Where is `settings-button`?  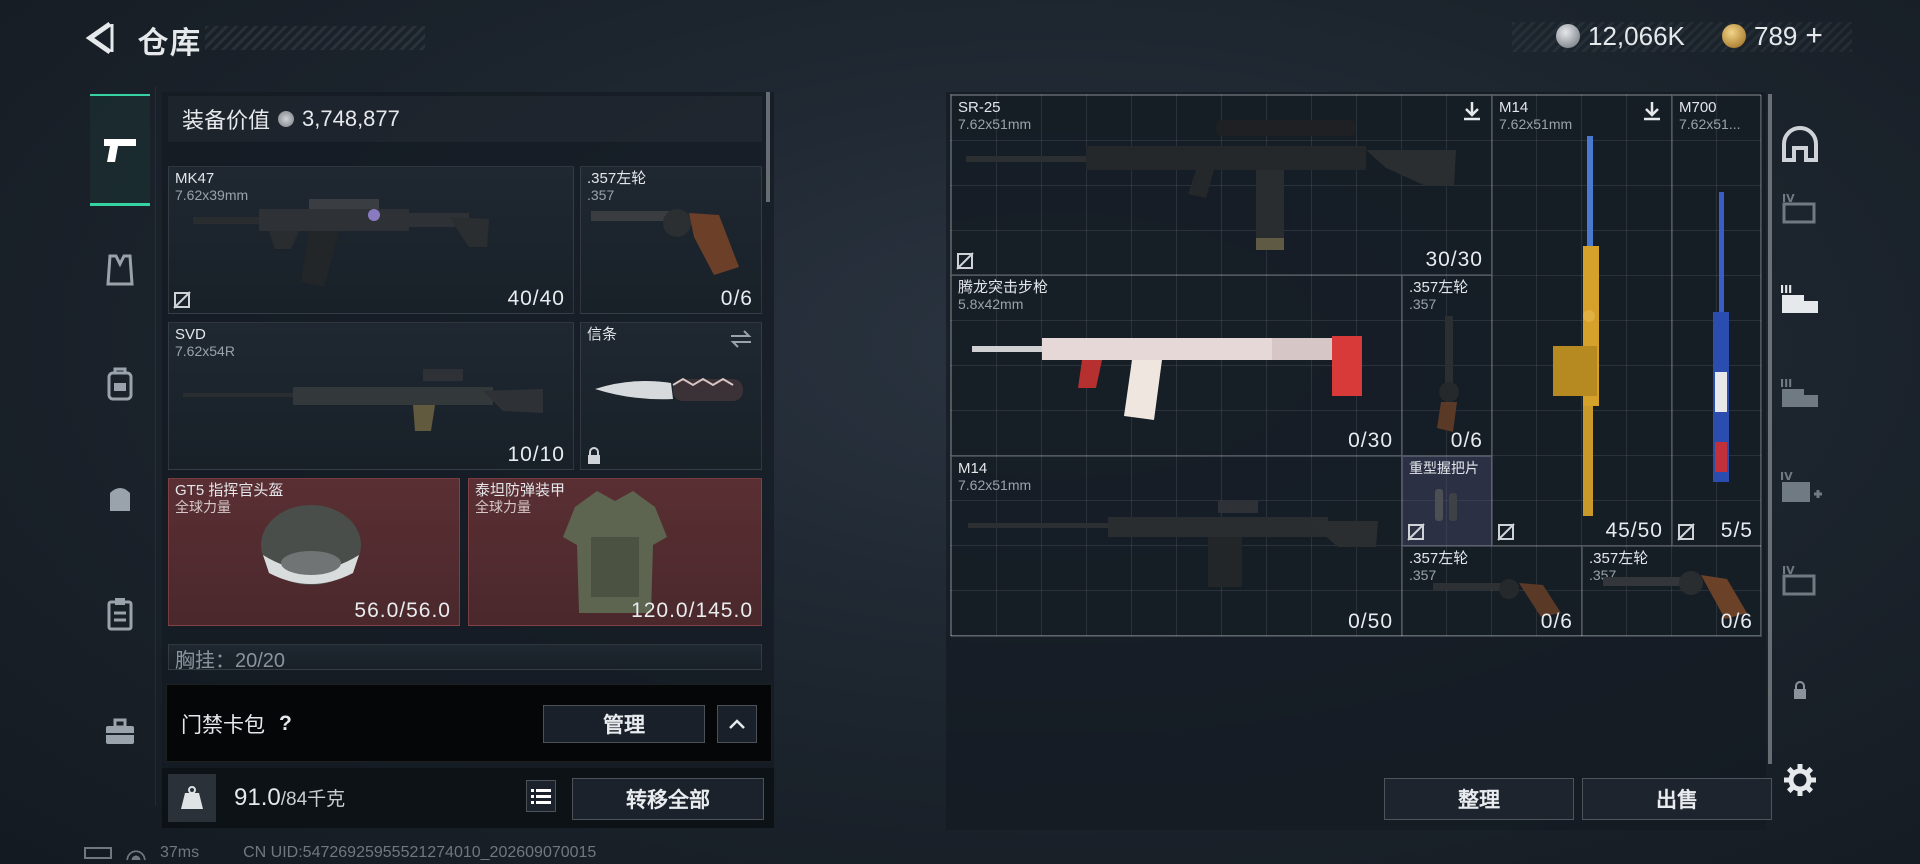 settings-button is located at coordinates (1800, 780).